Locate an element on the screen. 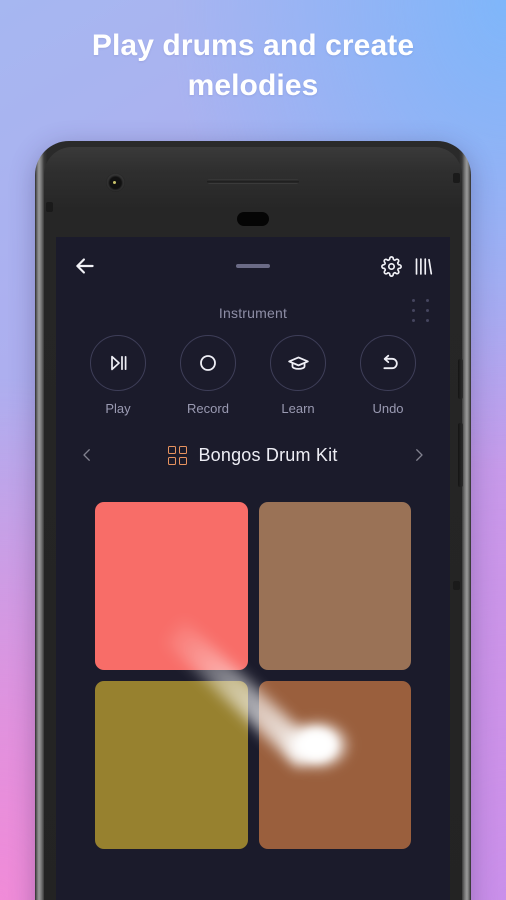 The height and width of the screenshot is (900, 506). volume-rocker is located at coordinates (460, 455).